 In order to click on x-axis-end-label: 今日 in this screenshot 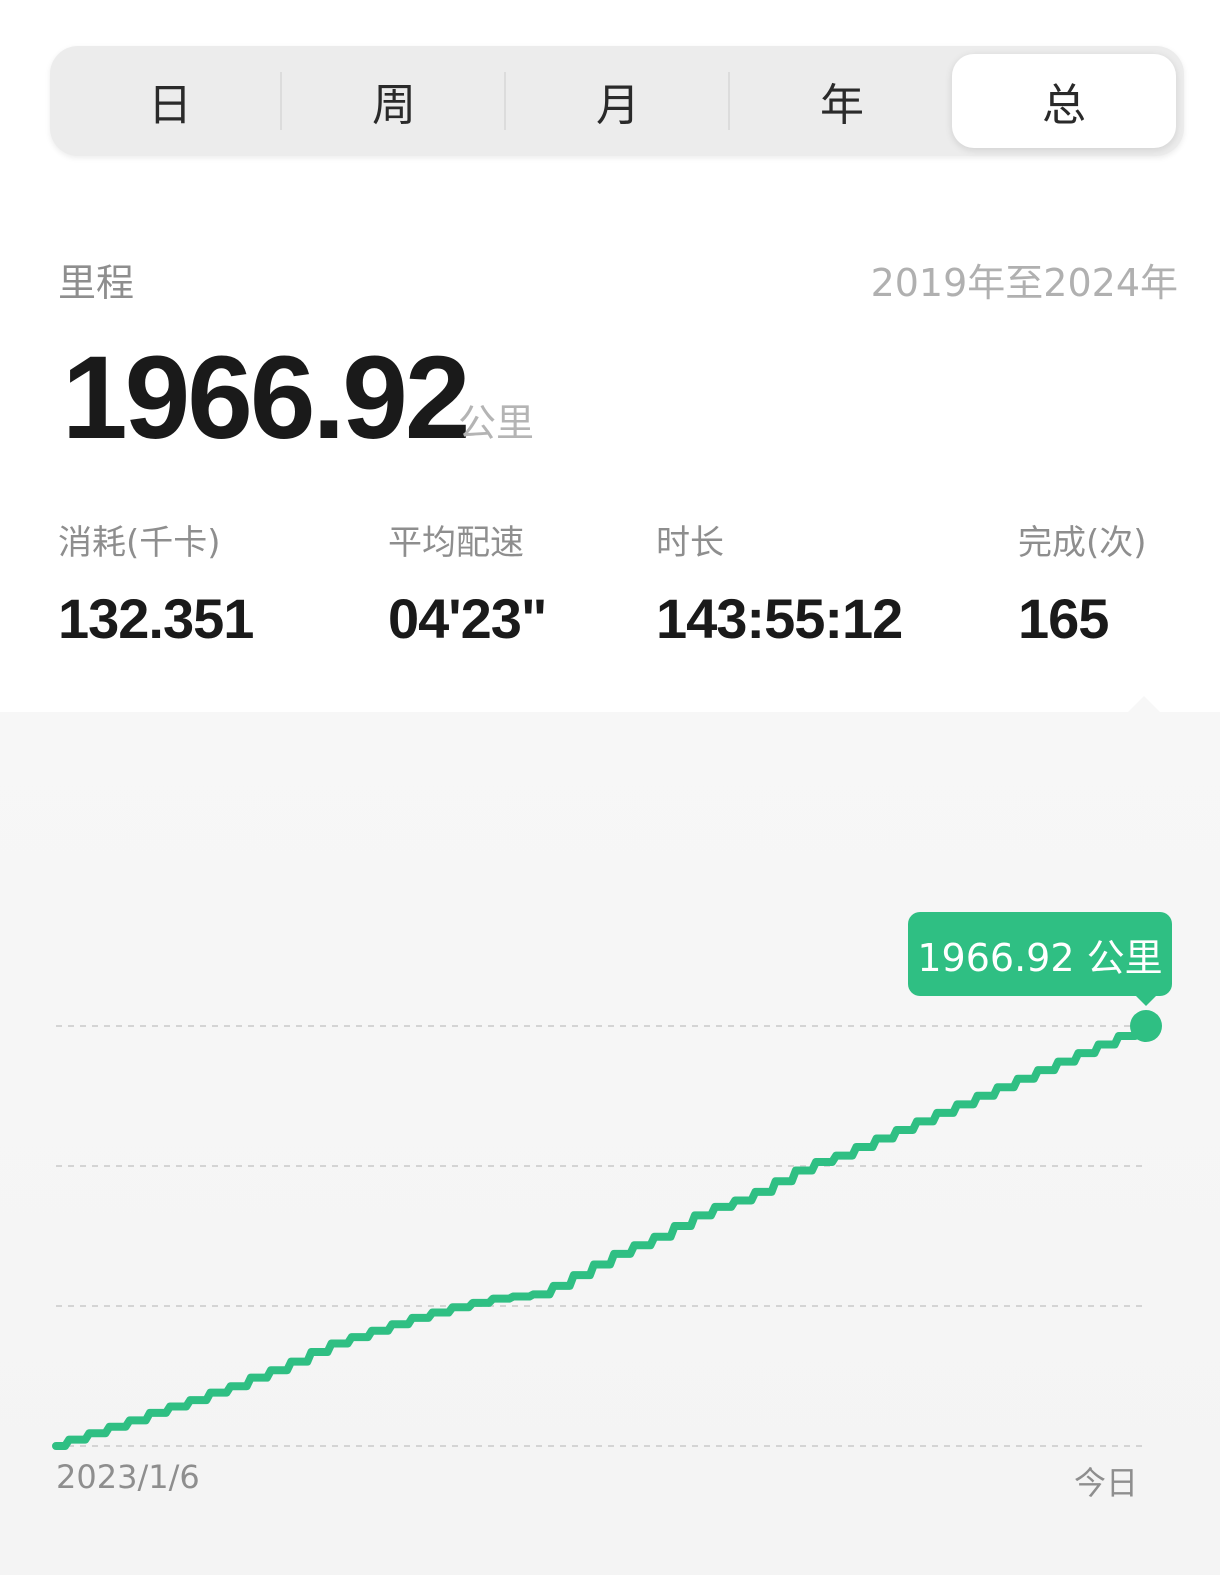, I will do `click(1106, 1483)`.